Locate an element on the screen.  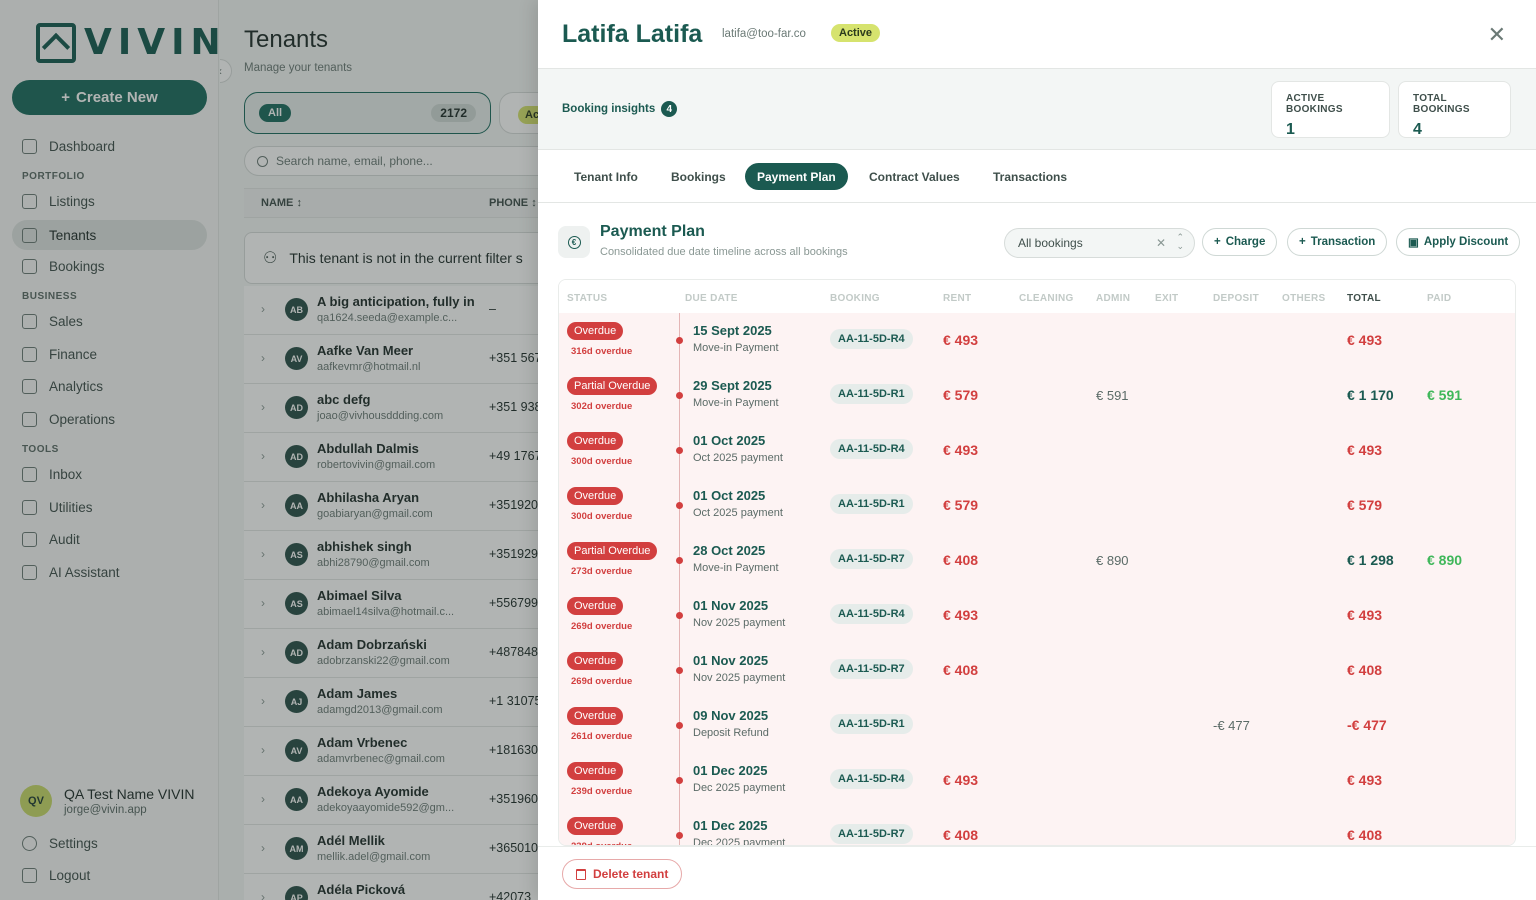
charge-button: + Charge is located at coordinates (1240, 242).